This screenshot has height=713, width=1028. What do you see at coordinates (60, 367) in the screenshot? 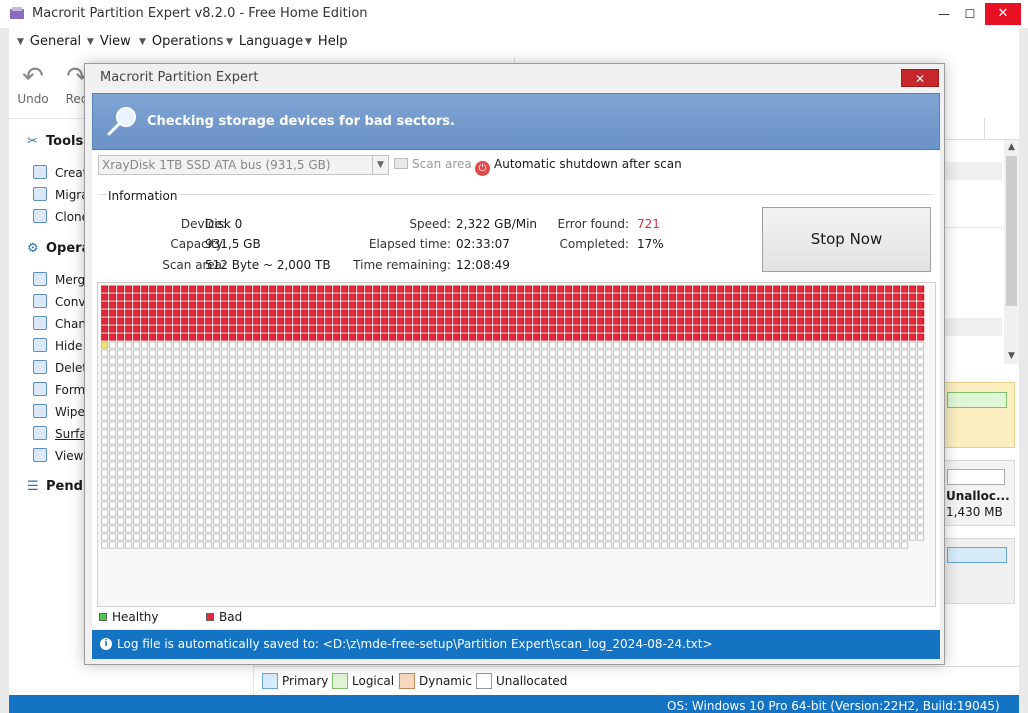
I see `sidebar-item-delete: Delet` at bounding box center [60, 367].